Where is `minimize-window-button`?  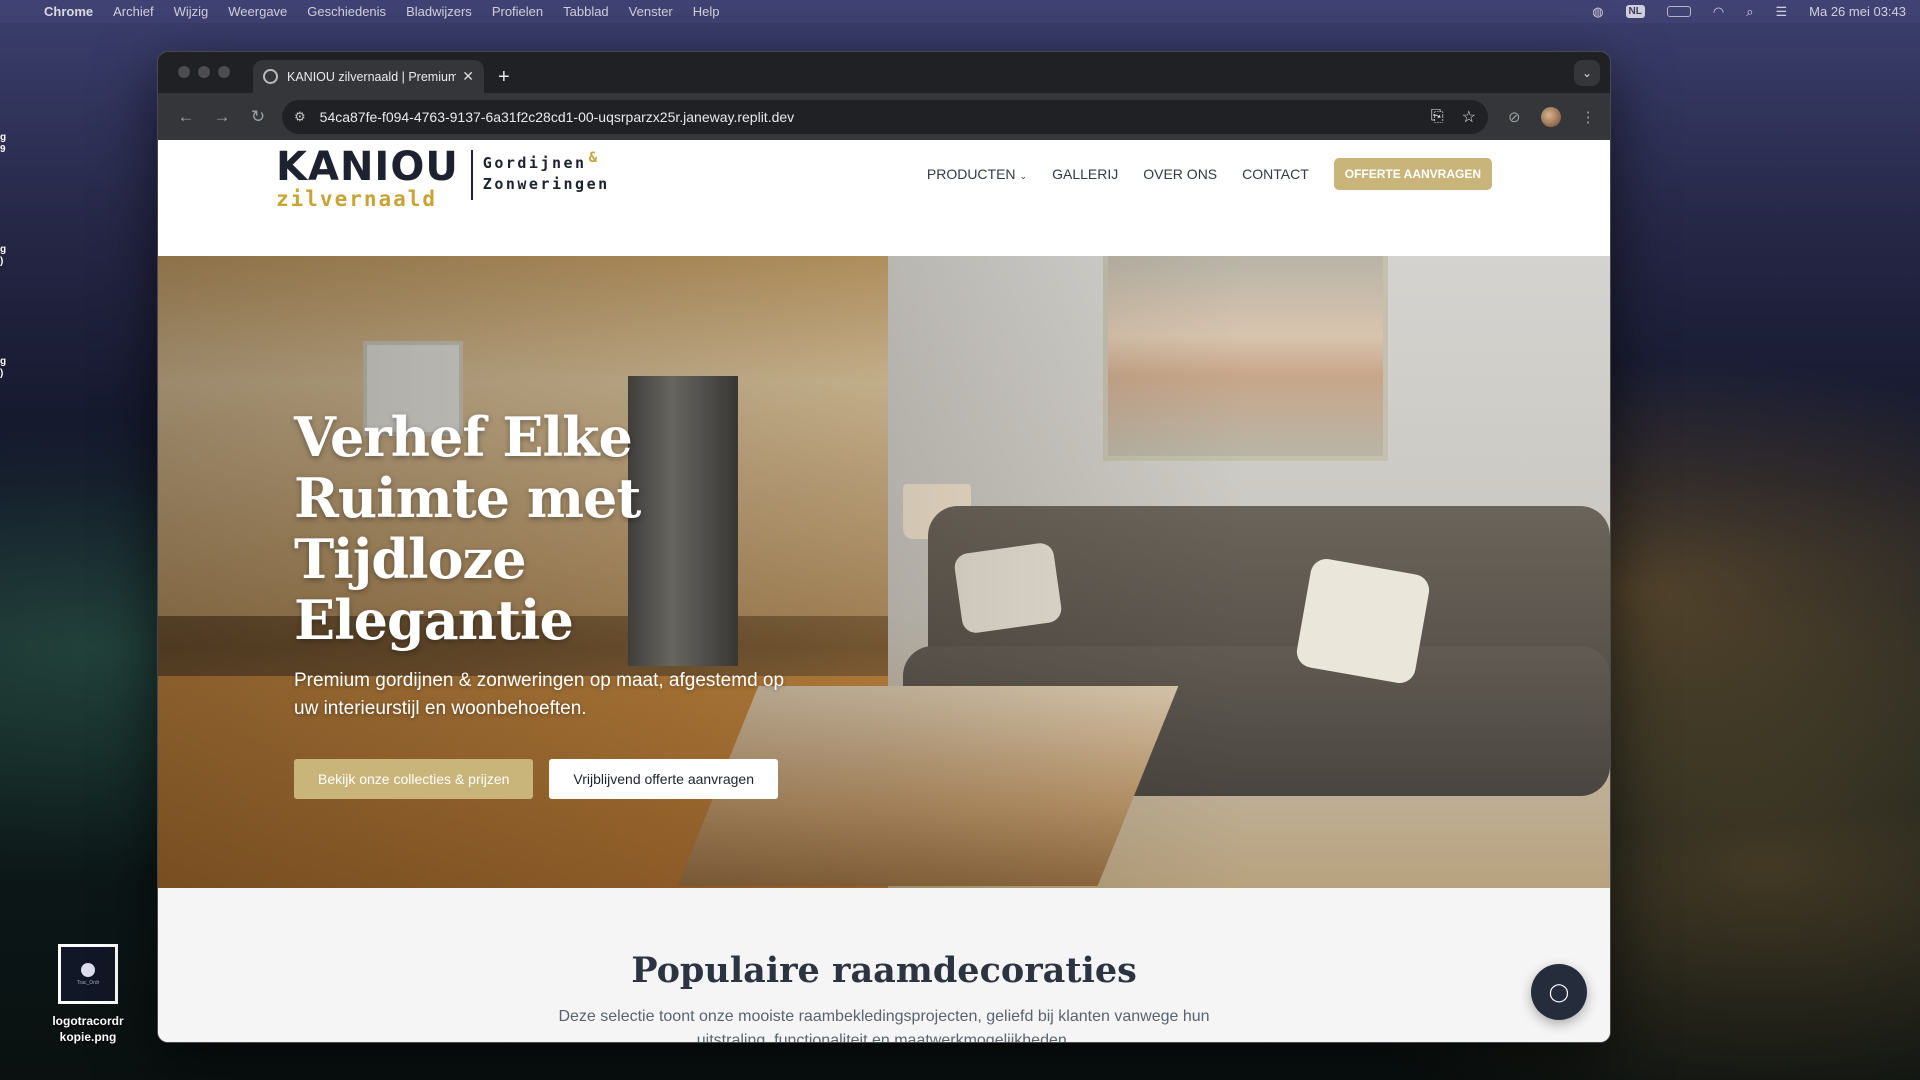 minimize-window-button is located at coordinates (204, 72).